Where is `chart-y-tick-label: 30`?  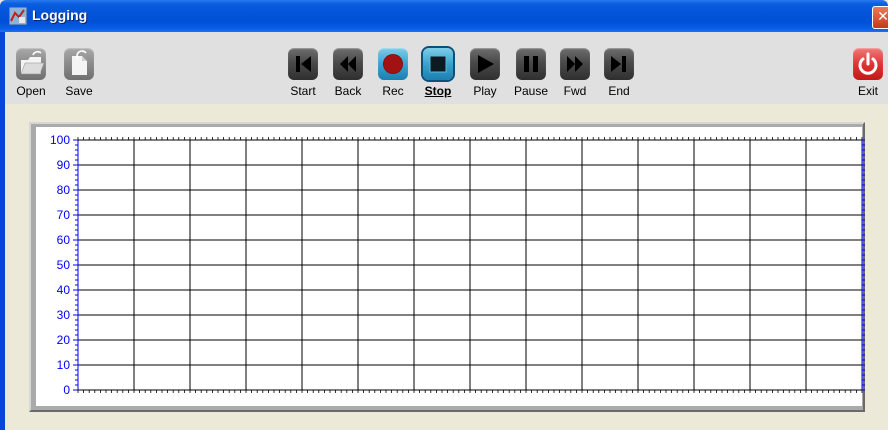
chart-y-tick-label: 30 is located at coordinates (64, 315).